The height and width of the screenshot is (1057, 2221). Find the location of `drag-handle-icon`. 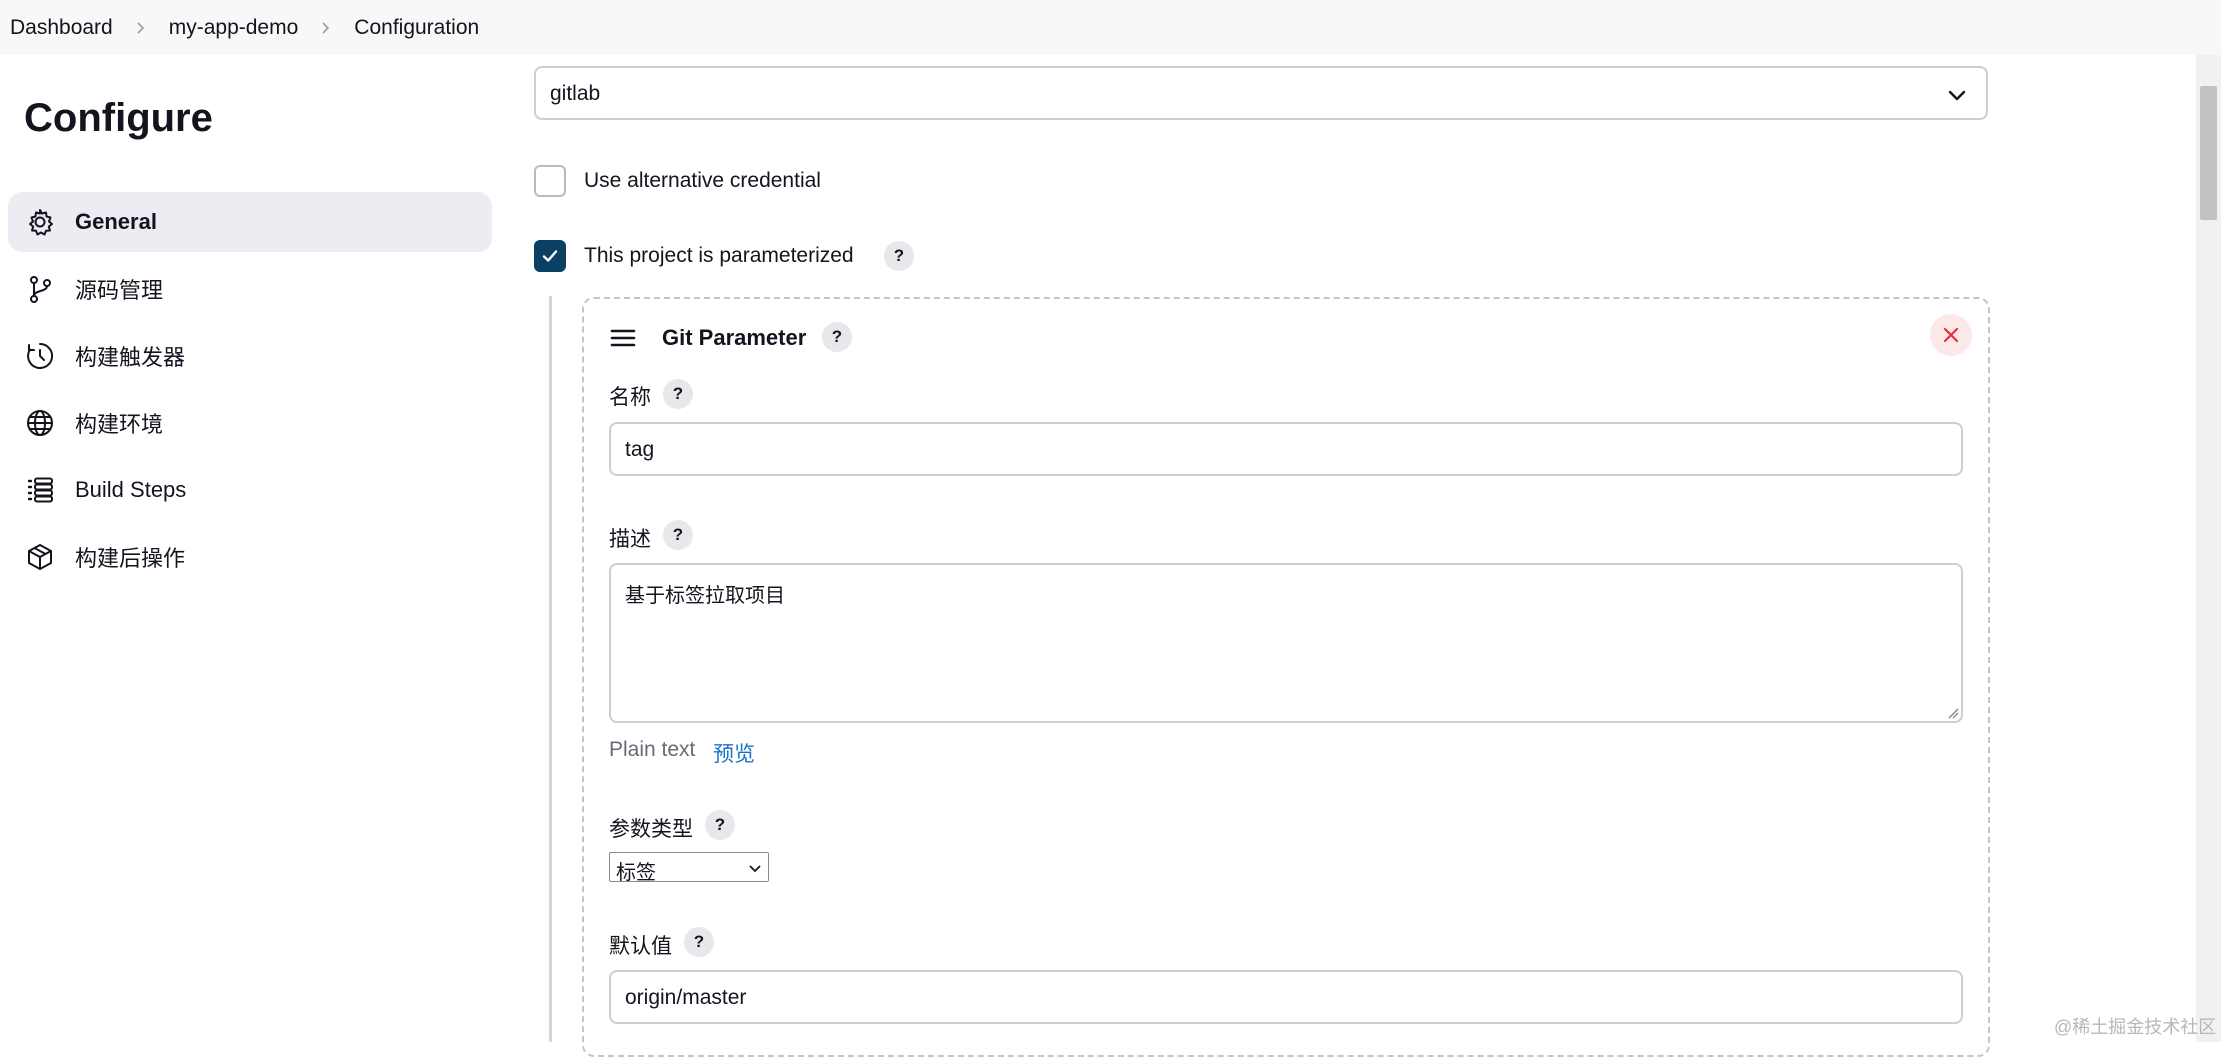

drag-handle-icon is located at coordinates (623, 338).